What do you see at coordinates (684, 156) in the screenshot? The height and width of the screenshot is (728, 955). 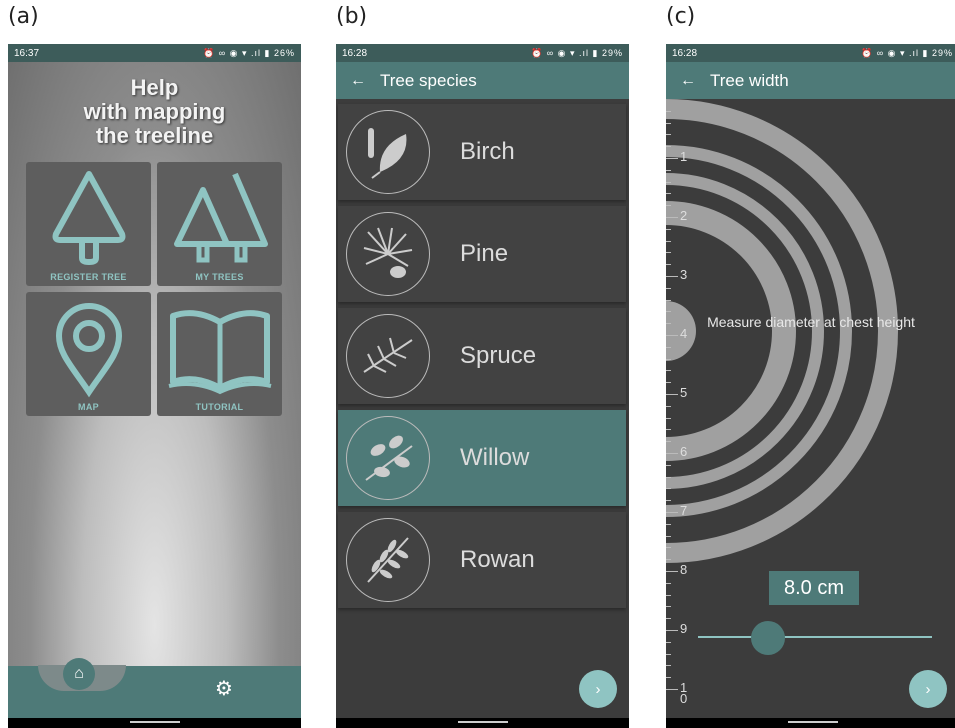 I see `ruler-label: 1` at bounding box center [684, 156].